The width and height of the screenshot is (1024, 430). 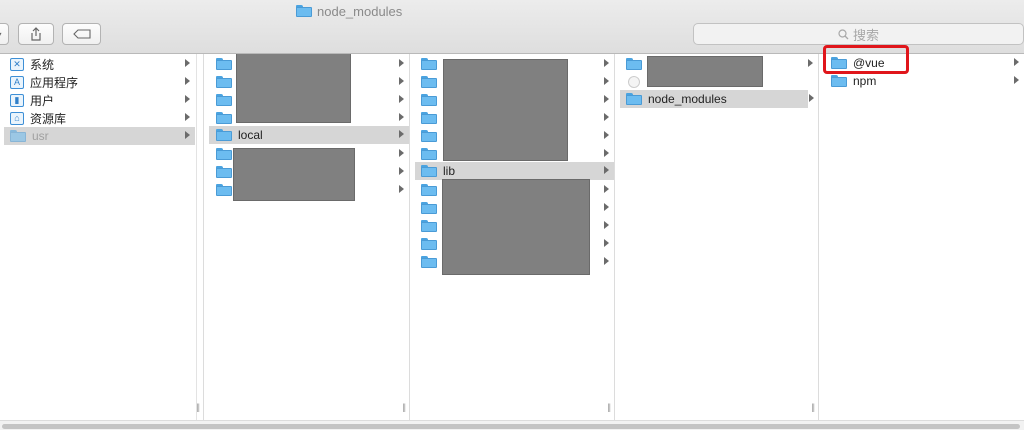 I want to click on list-item-lib: lib, so click(x=514, y=171).